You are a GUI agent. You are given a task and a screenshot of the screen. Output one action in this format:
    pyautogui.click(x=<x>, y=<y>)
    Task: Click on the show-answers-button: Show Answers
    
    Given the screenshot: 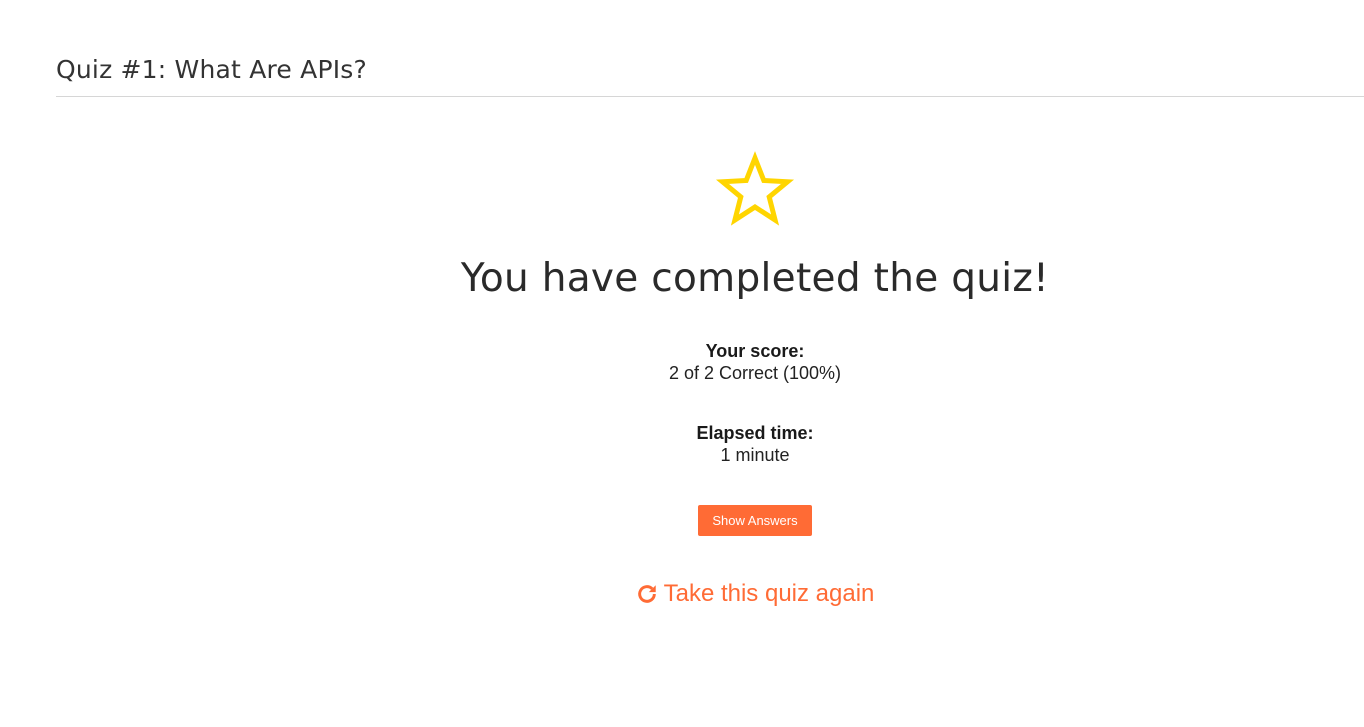 What is the action you would take?
    pyautogui.click(x=755, y=520)
    